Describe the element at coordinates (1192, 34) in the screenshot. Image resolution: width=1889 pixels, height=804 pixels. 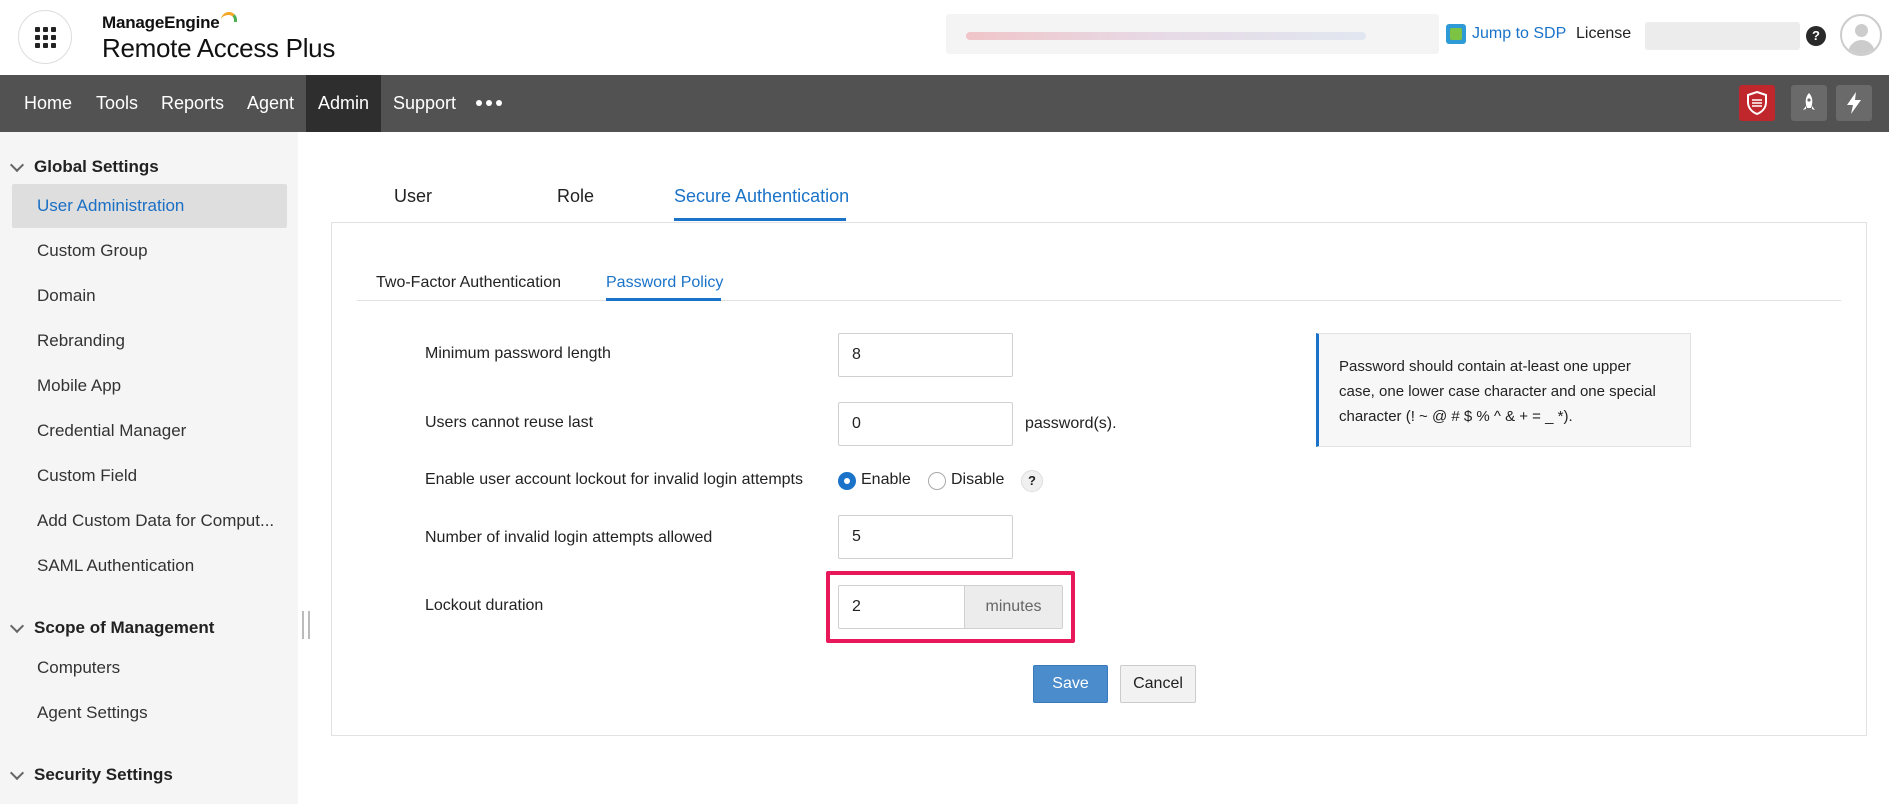
I see `redacted-banner` at that location.